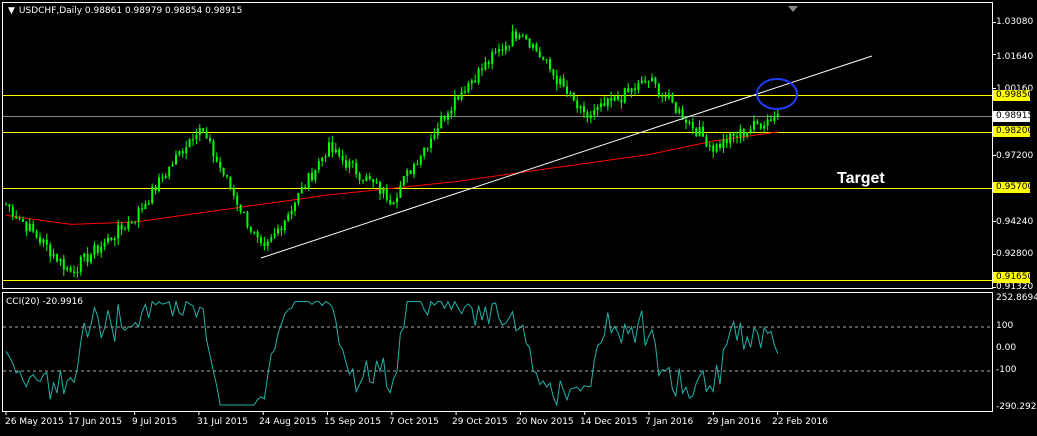 The height and width of the screenshot is (436, 1037). What do you see at coordinates (545, 422) in the screenshot?
I see `date-label: 20 Nov 2015` at bounding box center [545, 422].